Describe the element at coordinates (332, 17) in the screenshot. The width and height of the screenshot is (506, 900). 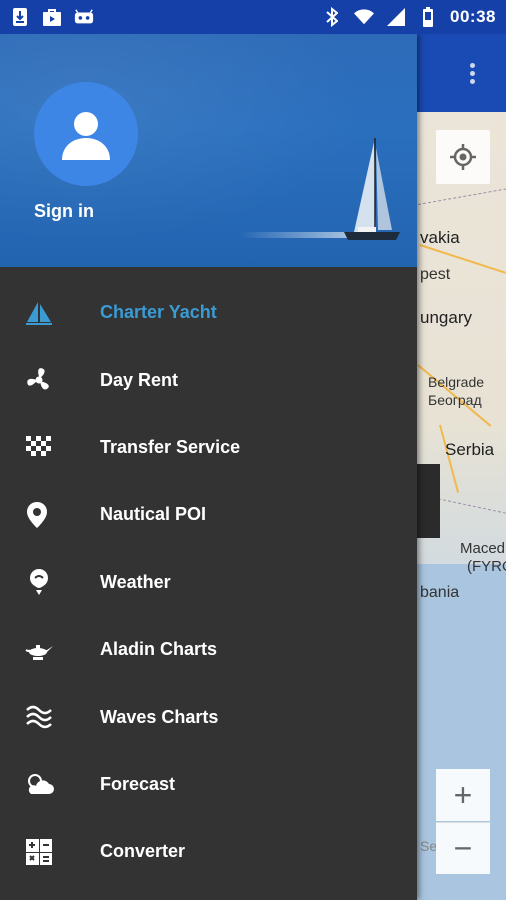
I see `bluetooth-icon` at that location.